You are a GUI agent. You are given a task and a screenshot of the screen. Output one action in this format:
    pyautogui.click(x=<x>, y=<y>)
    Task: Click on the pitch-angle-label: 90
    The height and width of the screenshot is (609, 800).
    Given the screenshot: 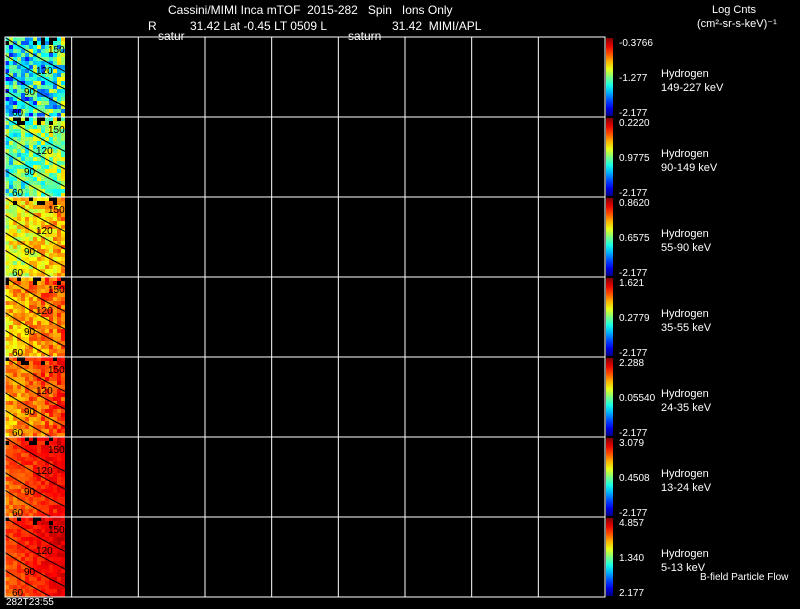 What is the action you would take?
    pyautogui.click(x=30, y=572)
    